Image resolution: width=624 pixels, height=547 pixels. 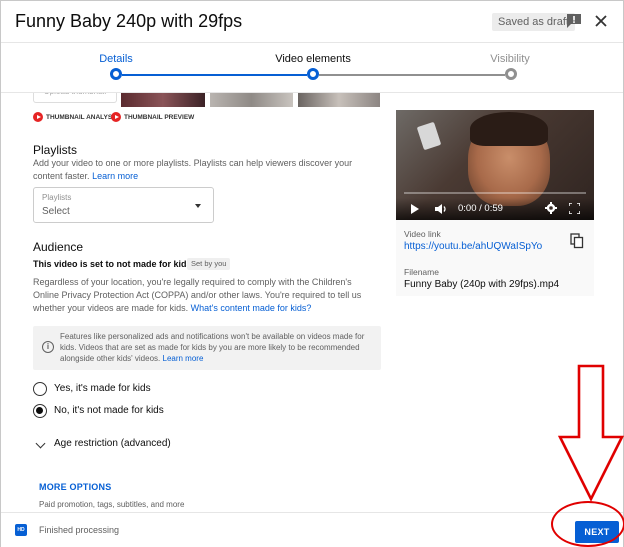 I want to click on playlists-select-label: Playlists, so click(x=57, y=197).